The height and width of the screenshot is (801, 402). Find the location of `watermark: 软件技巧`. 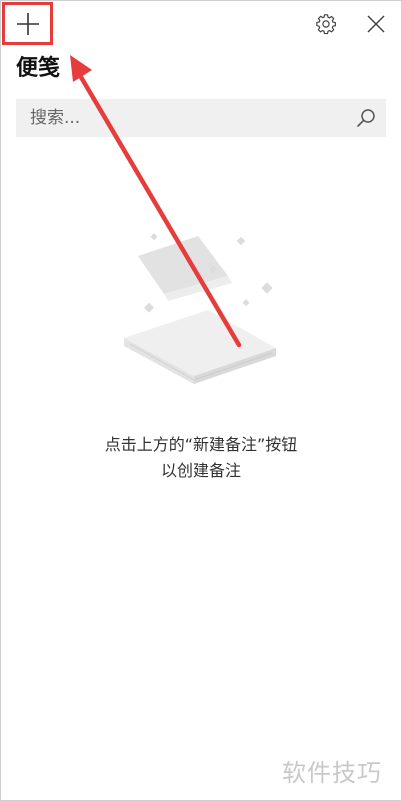

watermark: 软件技巧 is located at coordinates (332, 773).